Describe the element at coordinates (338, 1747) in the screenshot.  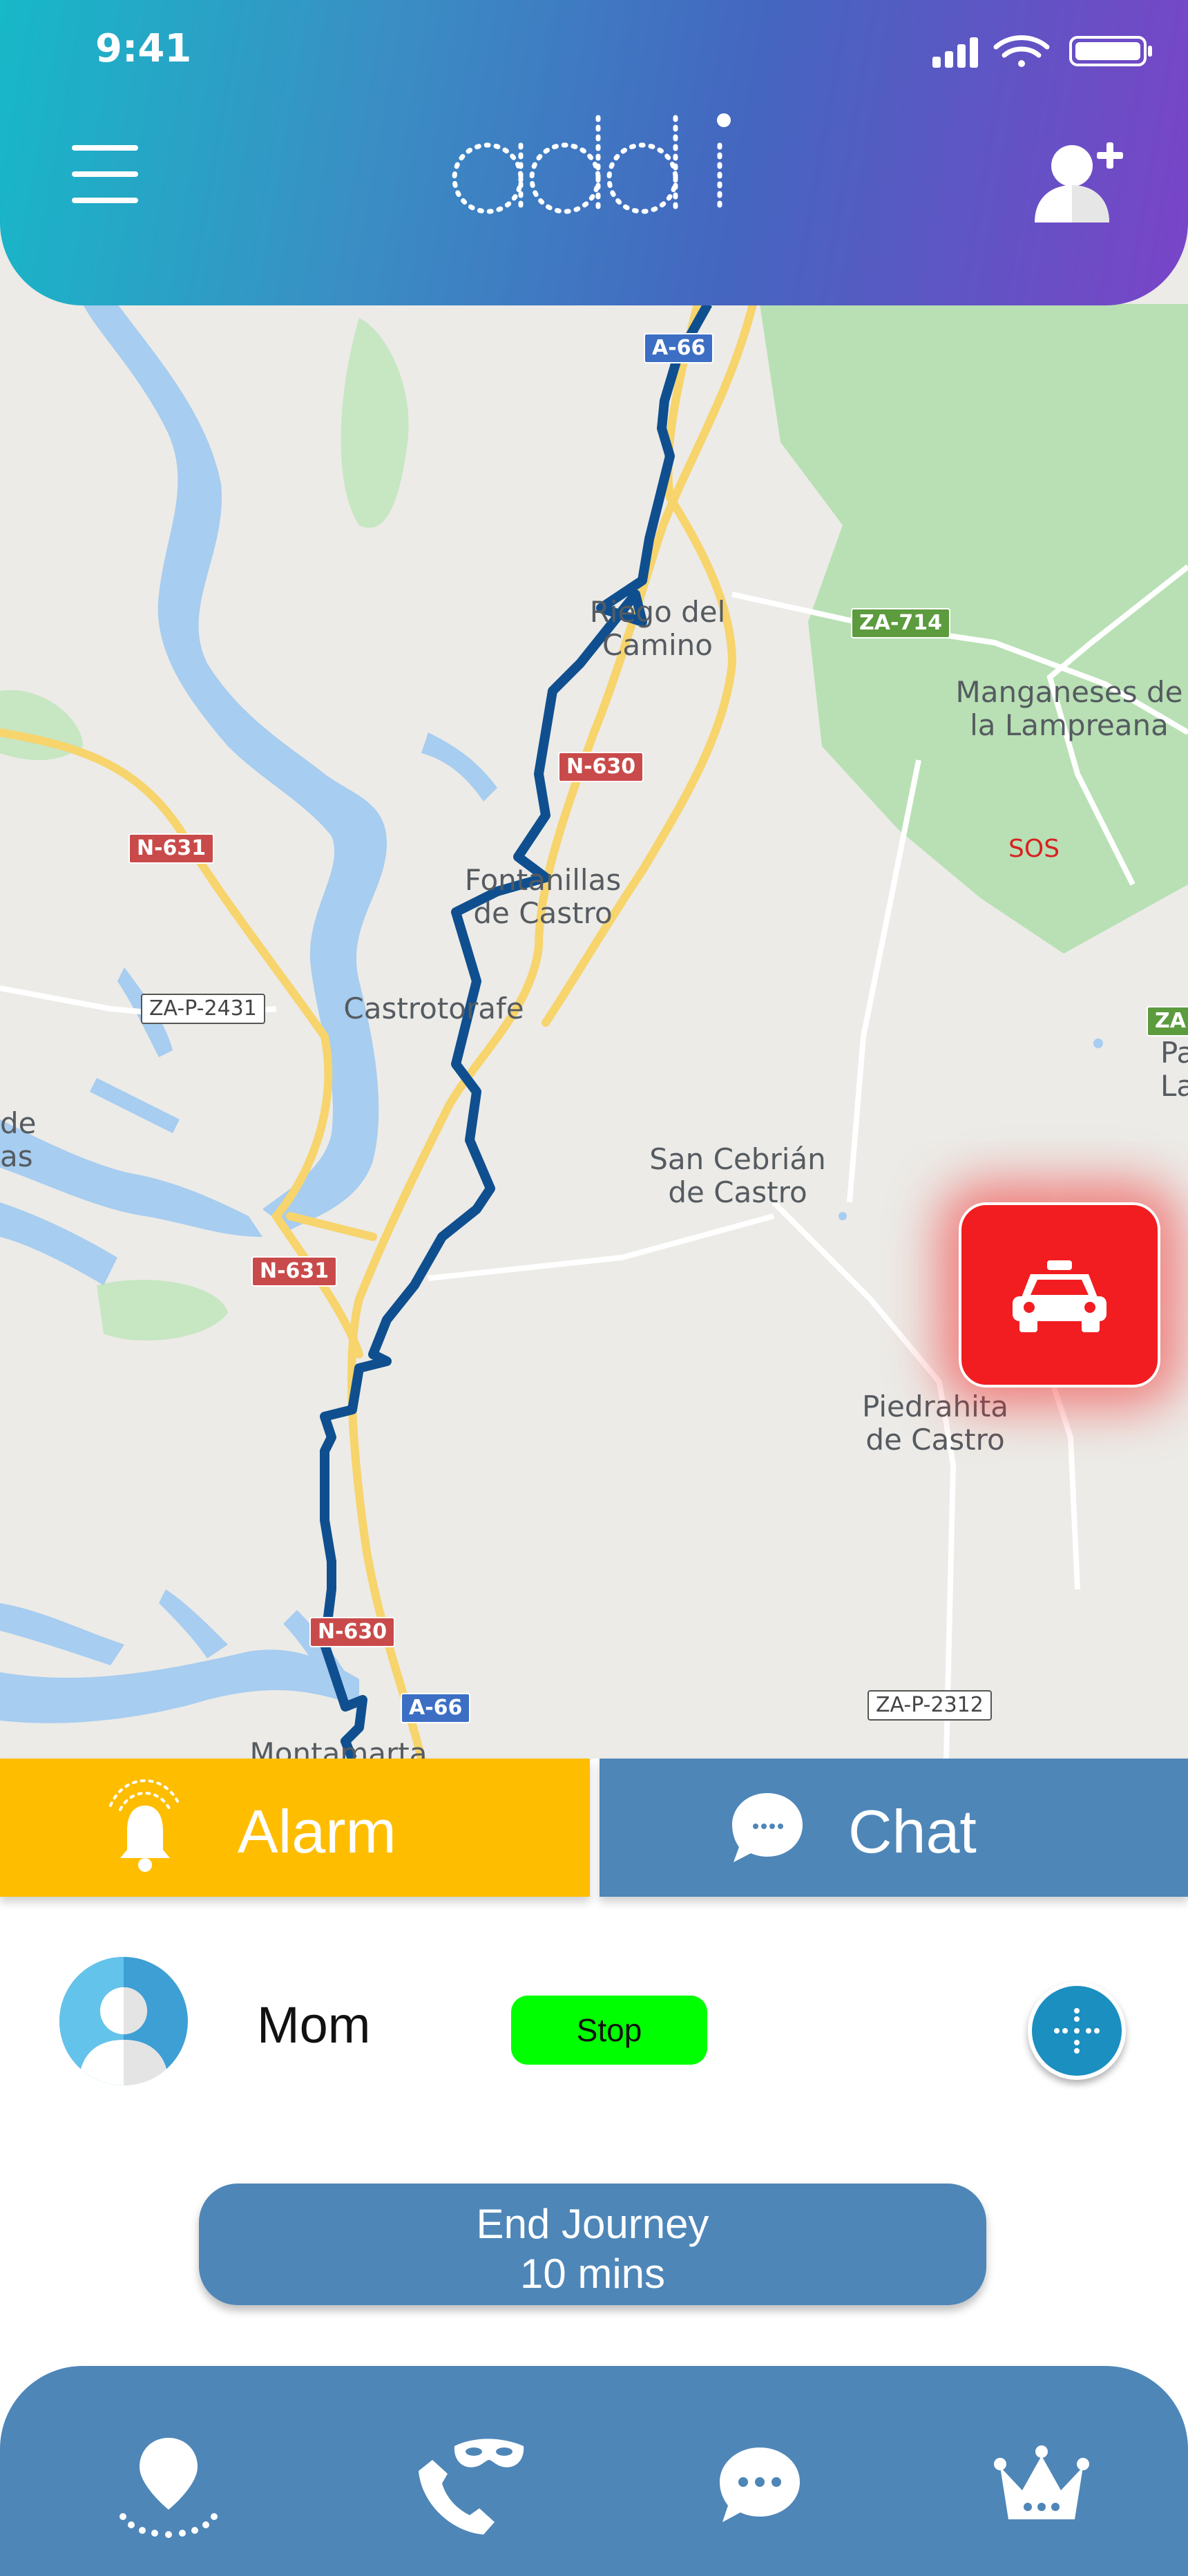
I see `place-montamarta: Montamarta` at that location.